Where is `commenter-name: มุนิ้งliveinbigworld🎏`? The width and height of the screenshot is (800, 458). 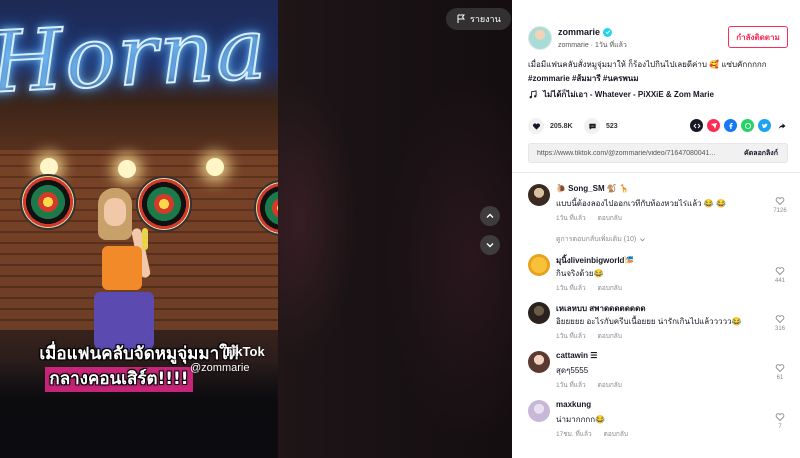 commenter-name: มุนิ้งliveinbigworld🎏 is located at coordinates (595, 260).